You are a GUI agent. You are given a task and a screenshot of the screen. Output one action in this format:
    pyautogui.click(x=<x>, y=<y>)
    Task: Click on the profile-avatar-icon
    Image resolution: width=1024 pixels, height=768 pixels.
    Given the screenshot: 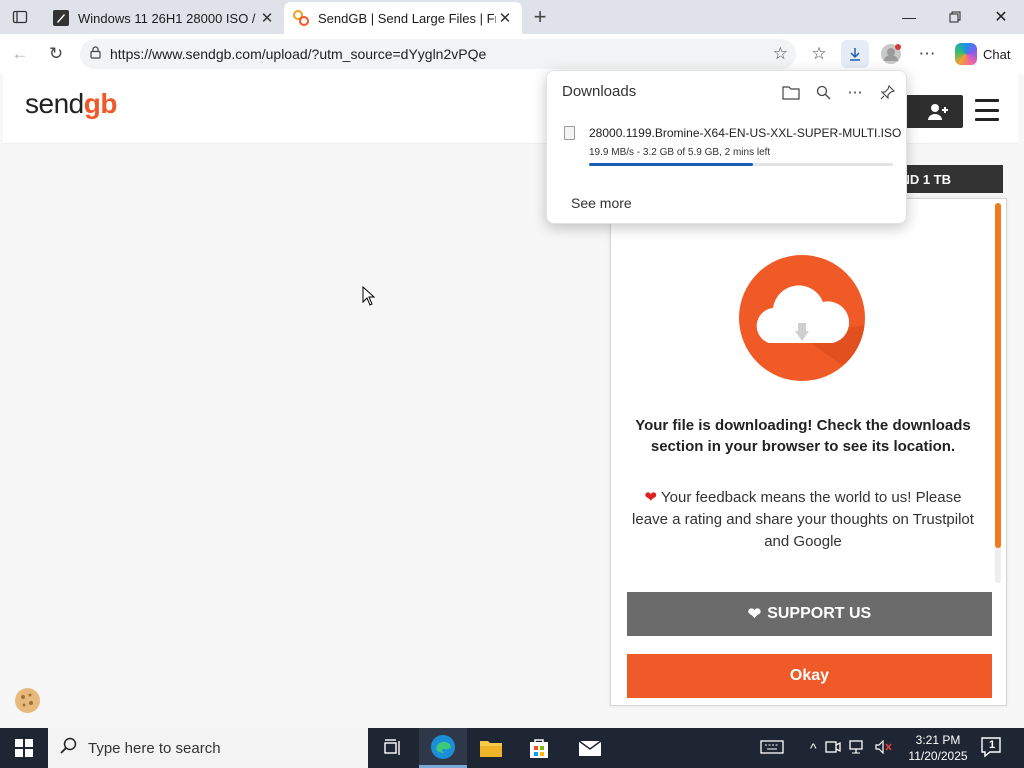 What is the action you would take?
    pyautogui.click(x=891, y=54)
    